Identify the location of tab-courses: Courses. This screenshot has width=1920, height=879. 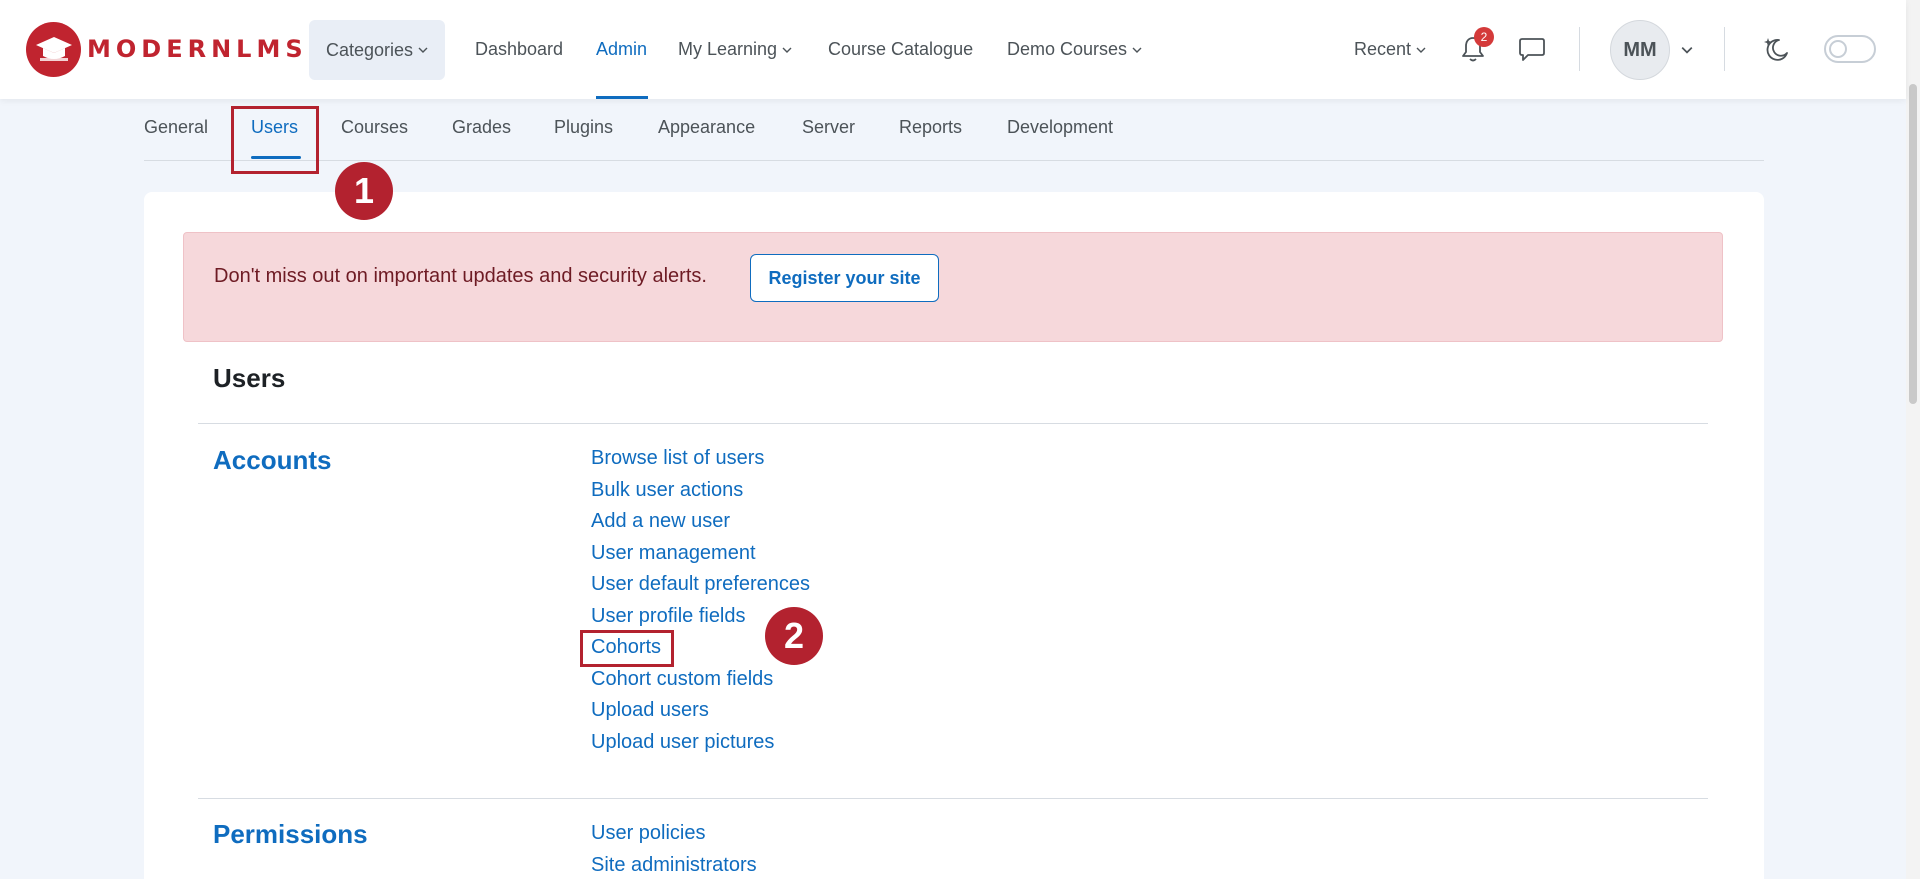
(374, 127).